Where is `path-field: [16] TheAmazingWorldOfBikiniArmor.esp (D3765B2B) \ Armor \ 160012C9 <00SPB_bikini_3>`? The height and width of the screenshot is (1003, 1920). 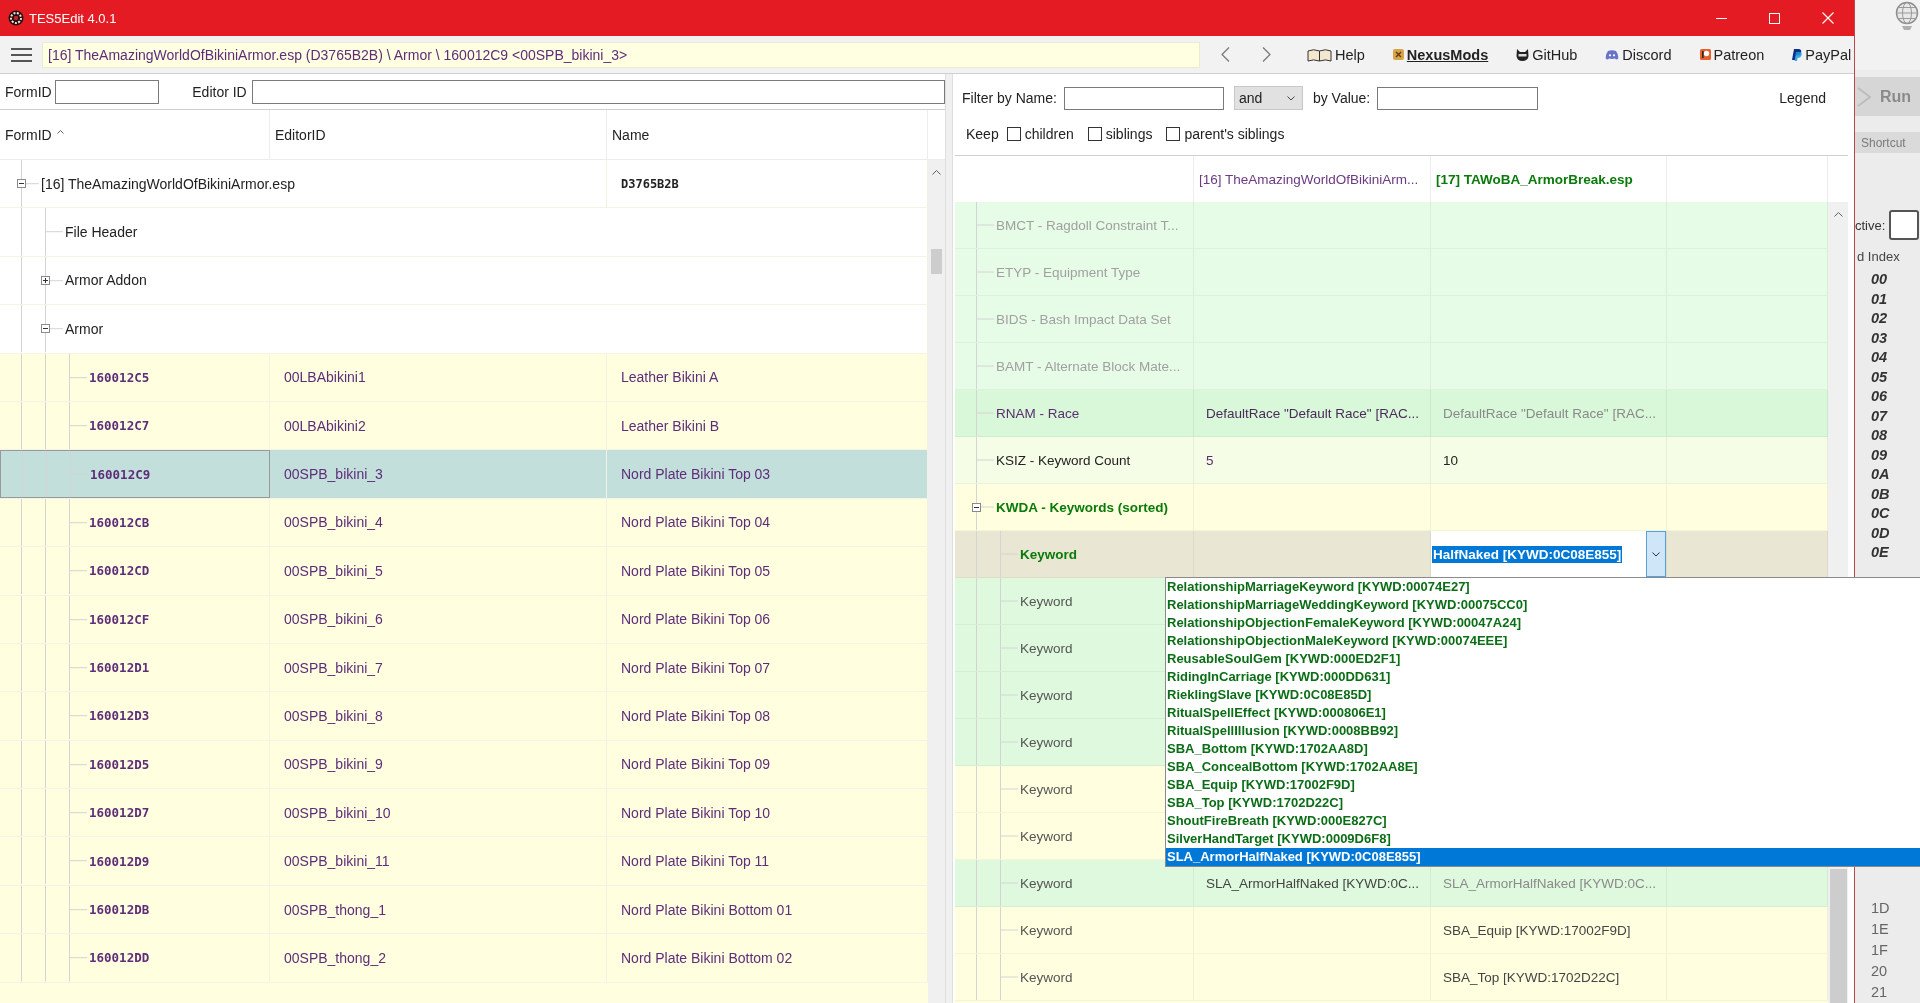 path-field: [16] TheAmazingWorldOfBikiniArmor.esp (D3765B2B) \ Armor \ 160012C9 <00SPB_bikini_3> is located at coordinates (621, 54).